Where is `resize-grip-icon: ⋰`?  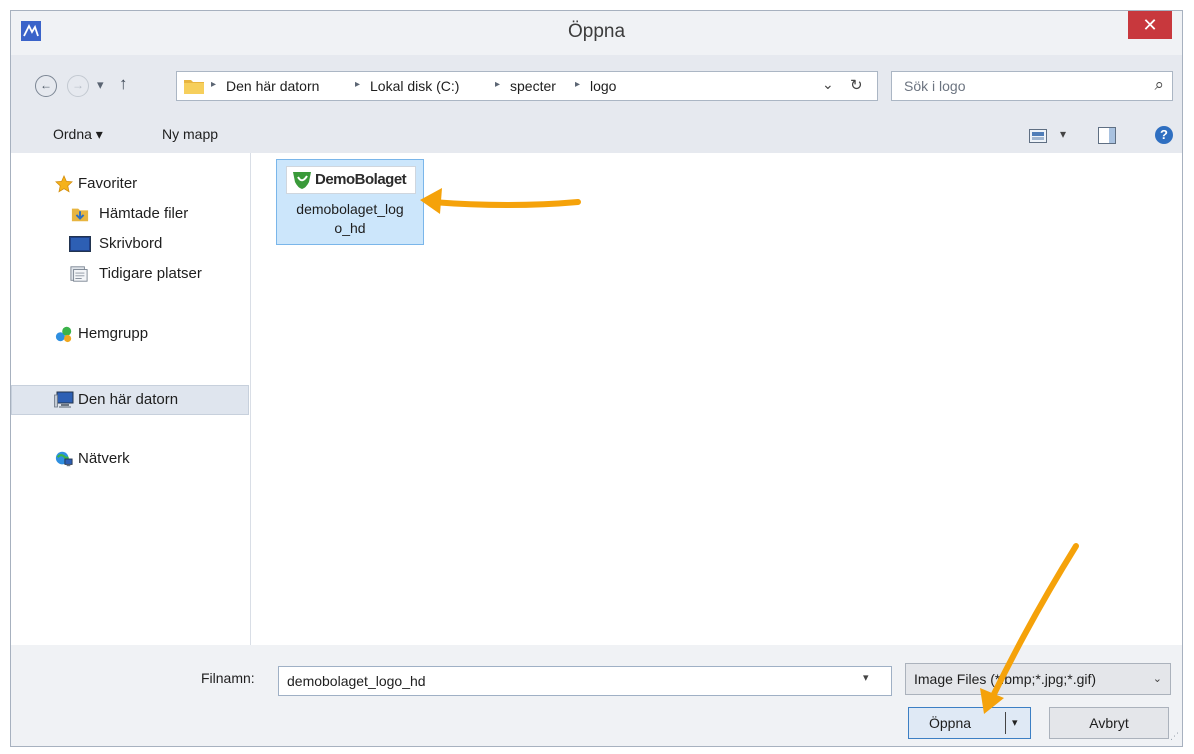
resize-grip-icon: ⋰ is located at coordinates (1174, 736).